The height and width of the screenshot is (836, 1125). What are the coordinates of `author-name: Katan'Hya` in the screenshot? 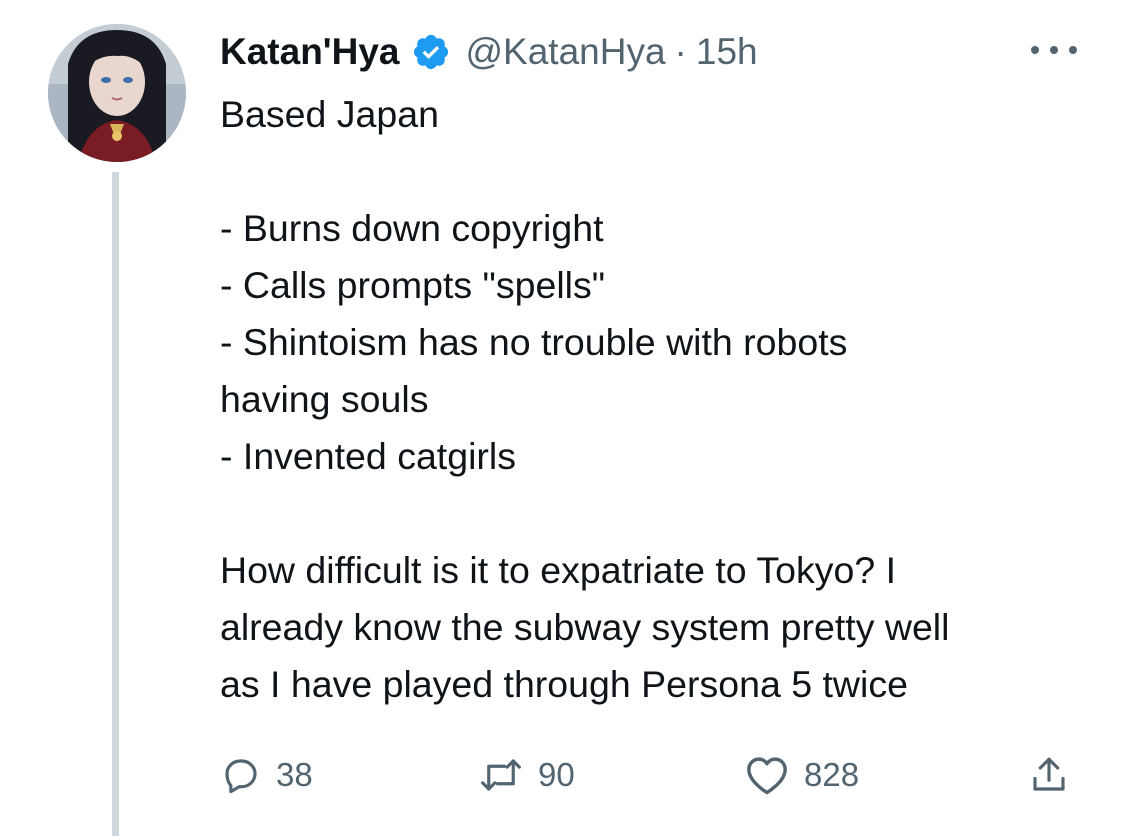 It's located at (309, 52).